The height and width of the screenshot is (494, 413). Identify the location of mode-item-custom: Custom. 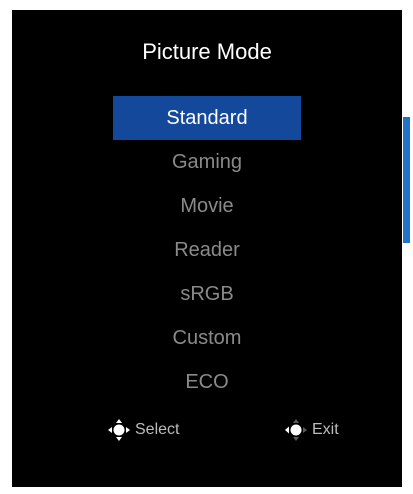
(207, 338).